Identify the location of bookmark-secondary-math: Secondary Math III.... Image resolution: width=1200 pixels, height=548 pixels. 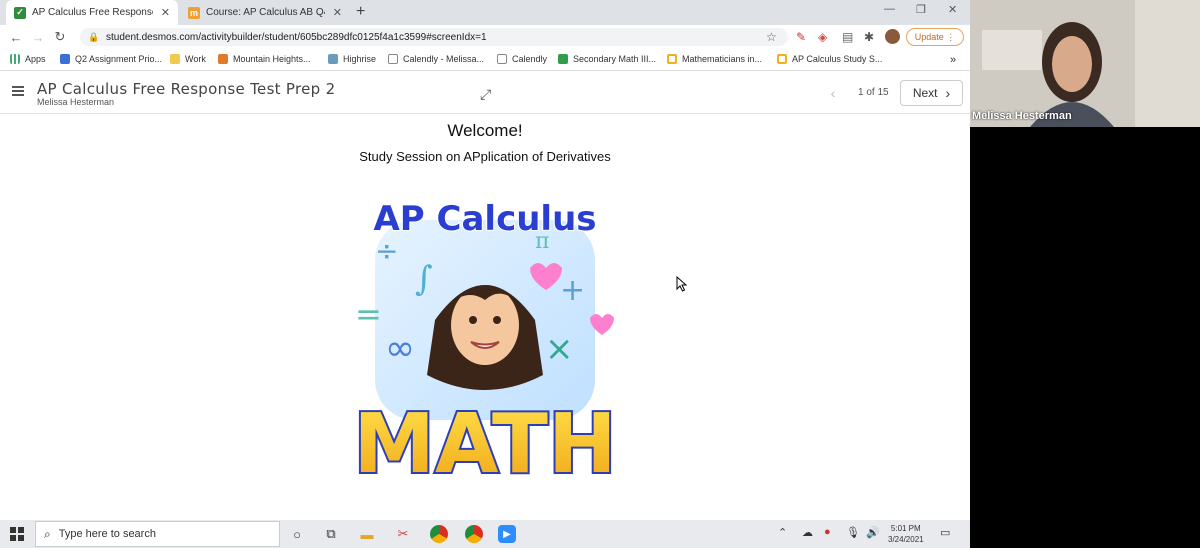
(607, 59).